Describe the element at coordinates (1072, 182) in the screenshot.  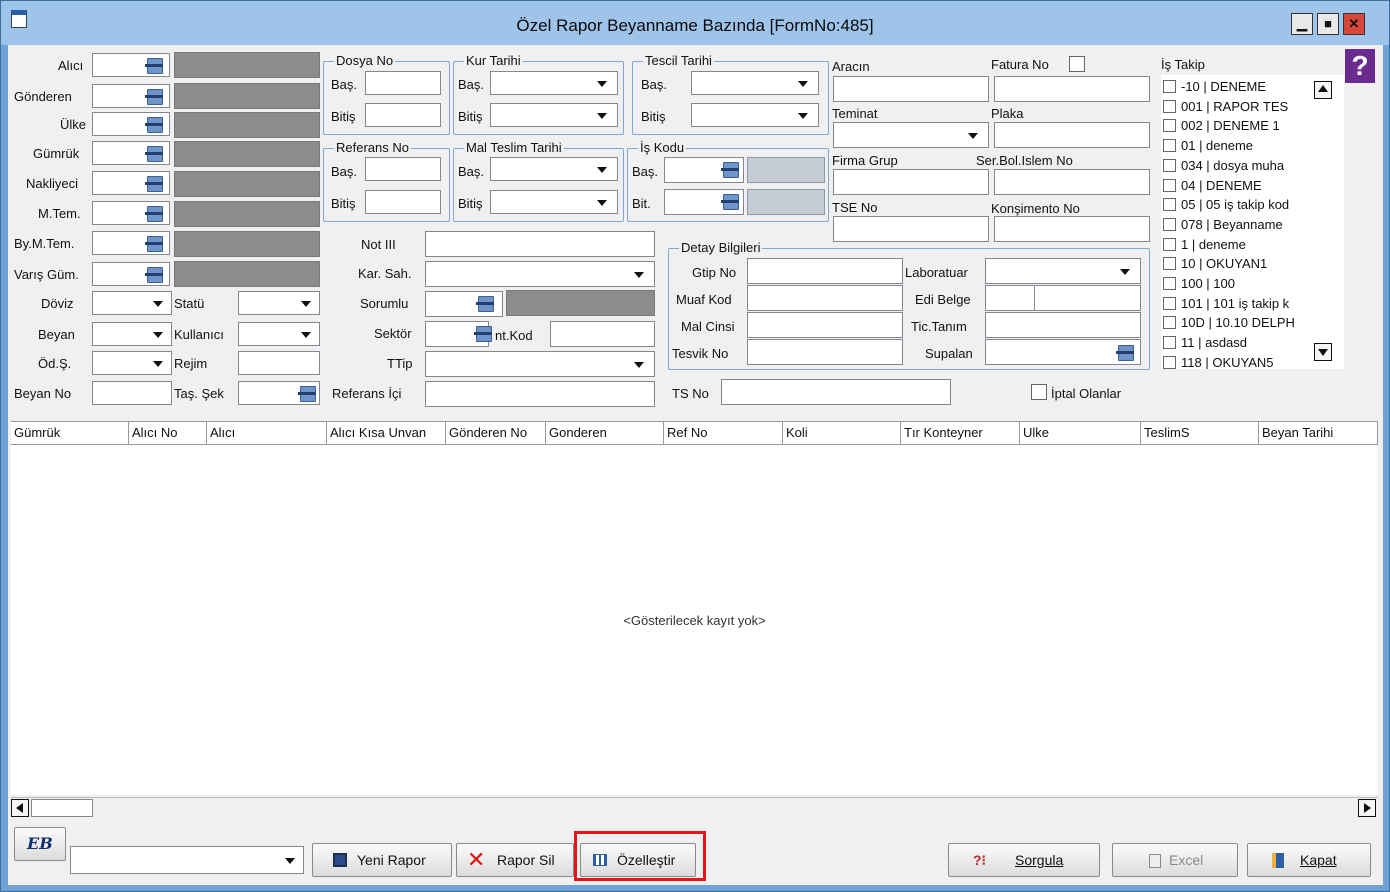
I see `serbol-input` at that location.